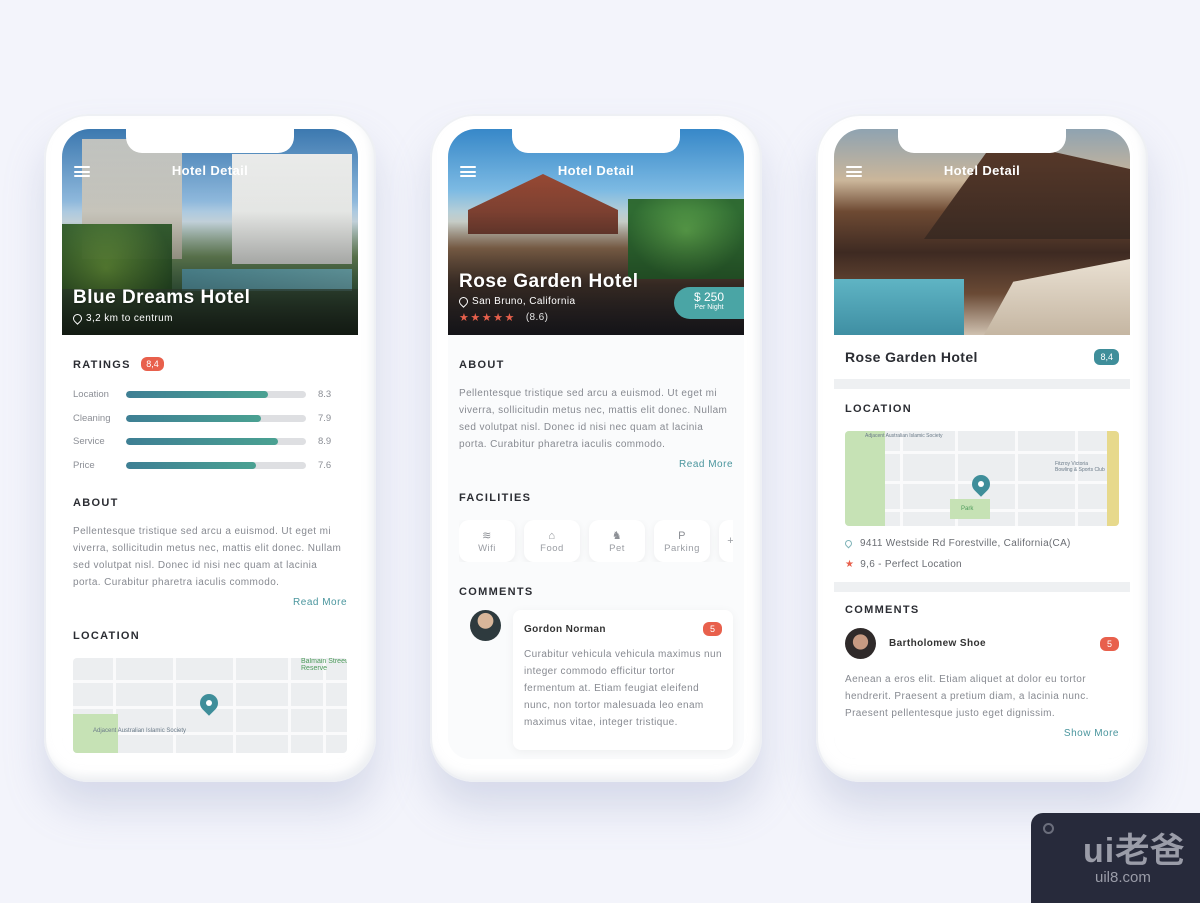 Image resolution: width=1200 pixels, height=903 pixels. What do you see at coordinates (552, 548) in the screenshot?
I see `facility-label: Food` at bounding box center [552, 548].